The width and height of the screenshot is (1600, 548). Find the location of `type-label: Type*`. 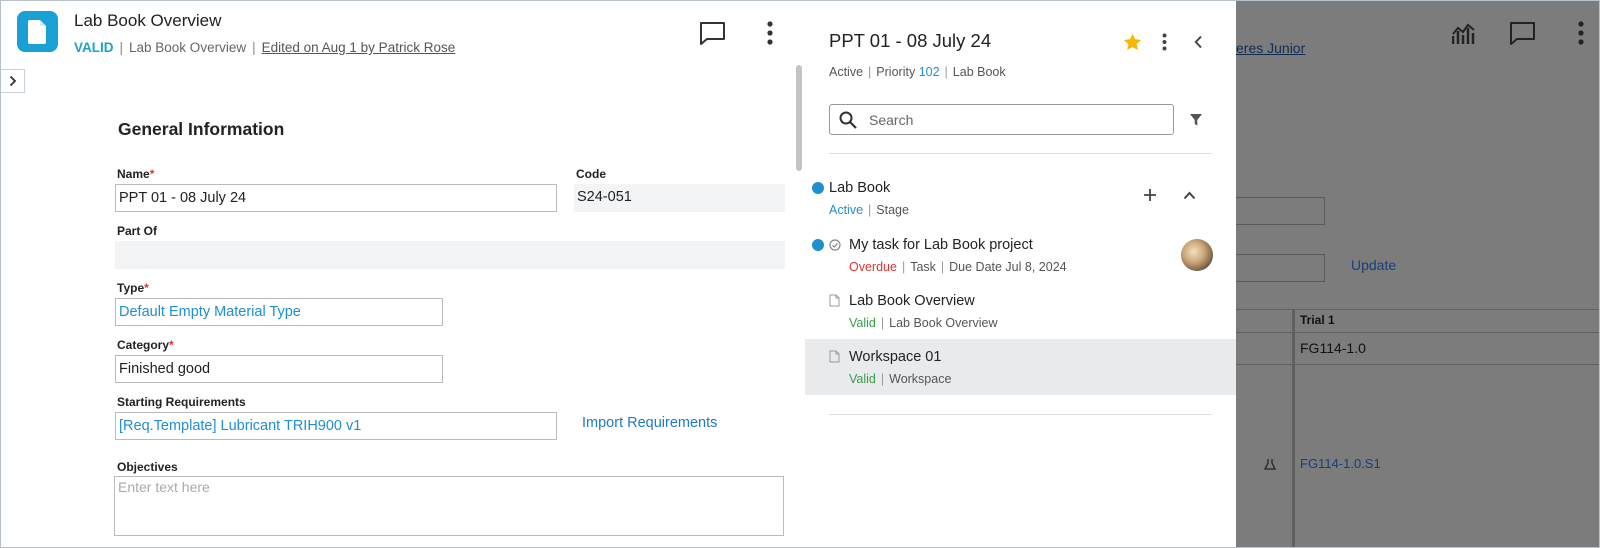

type-label: Type* is located at coordinates (133, 288).